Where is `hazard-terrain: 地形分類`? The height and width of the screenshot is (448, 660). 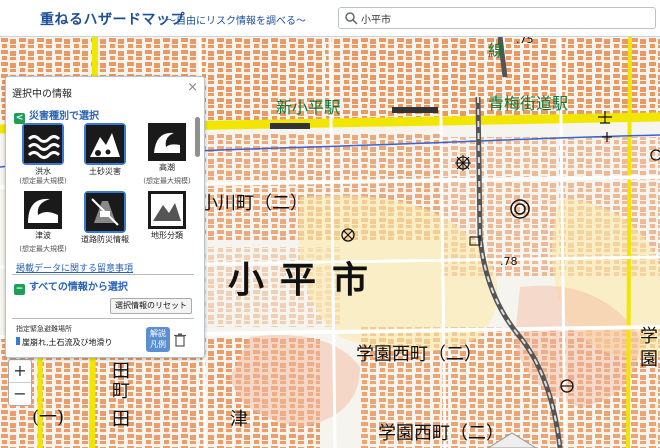 hazard-terrain: 地形分類 is located at coordinates (167, 216).